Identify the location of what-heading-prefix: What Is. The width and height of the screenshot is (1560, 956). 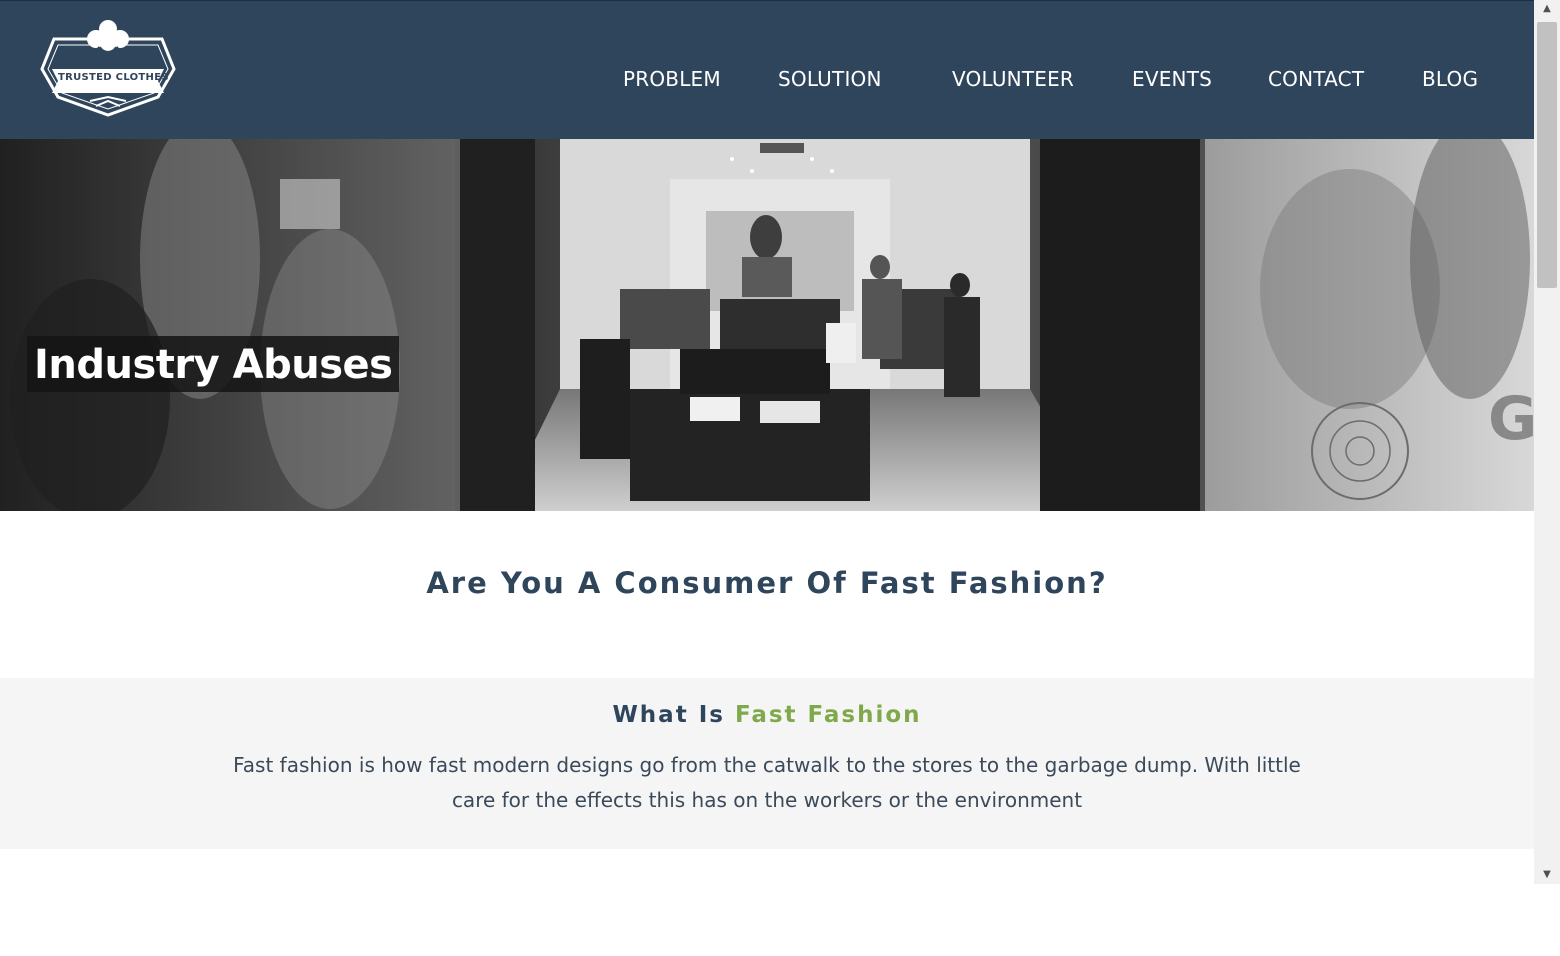
(673, 715).